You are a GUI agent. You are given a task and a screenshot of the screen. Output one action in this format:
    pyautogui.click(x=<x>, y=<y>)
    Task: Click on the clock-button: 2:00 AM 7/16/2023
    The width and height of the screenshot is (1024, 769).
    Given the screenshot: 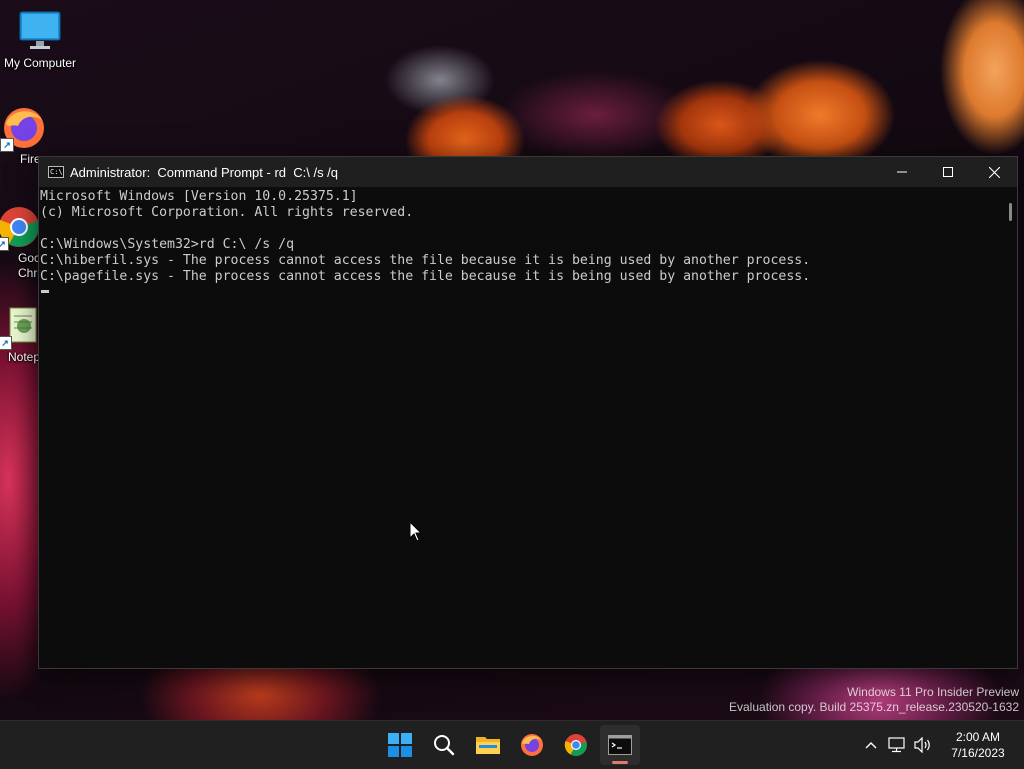 What is the action you would take?
    pyautogui.click(x=978, y=745)
    